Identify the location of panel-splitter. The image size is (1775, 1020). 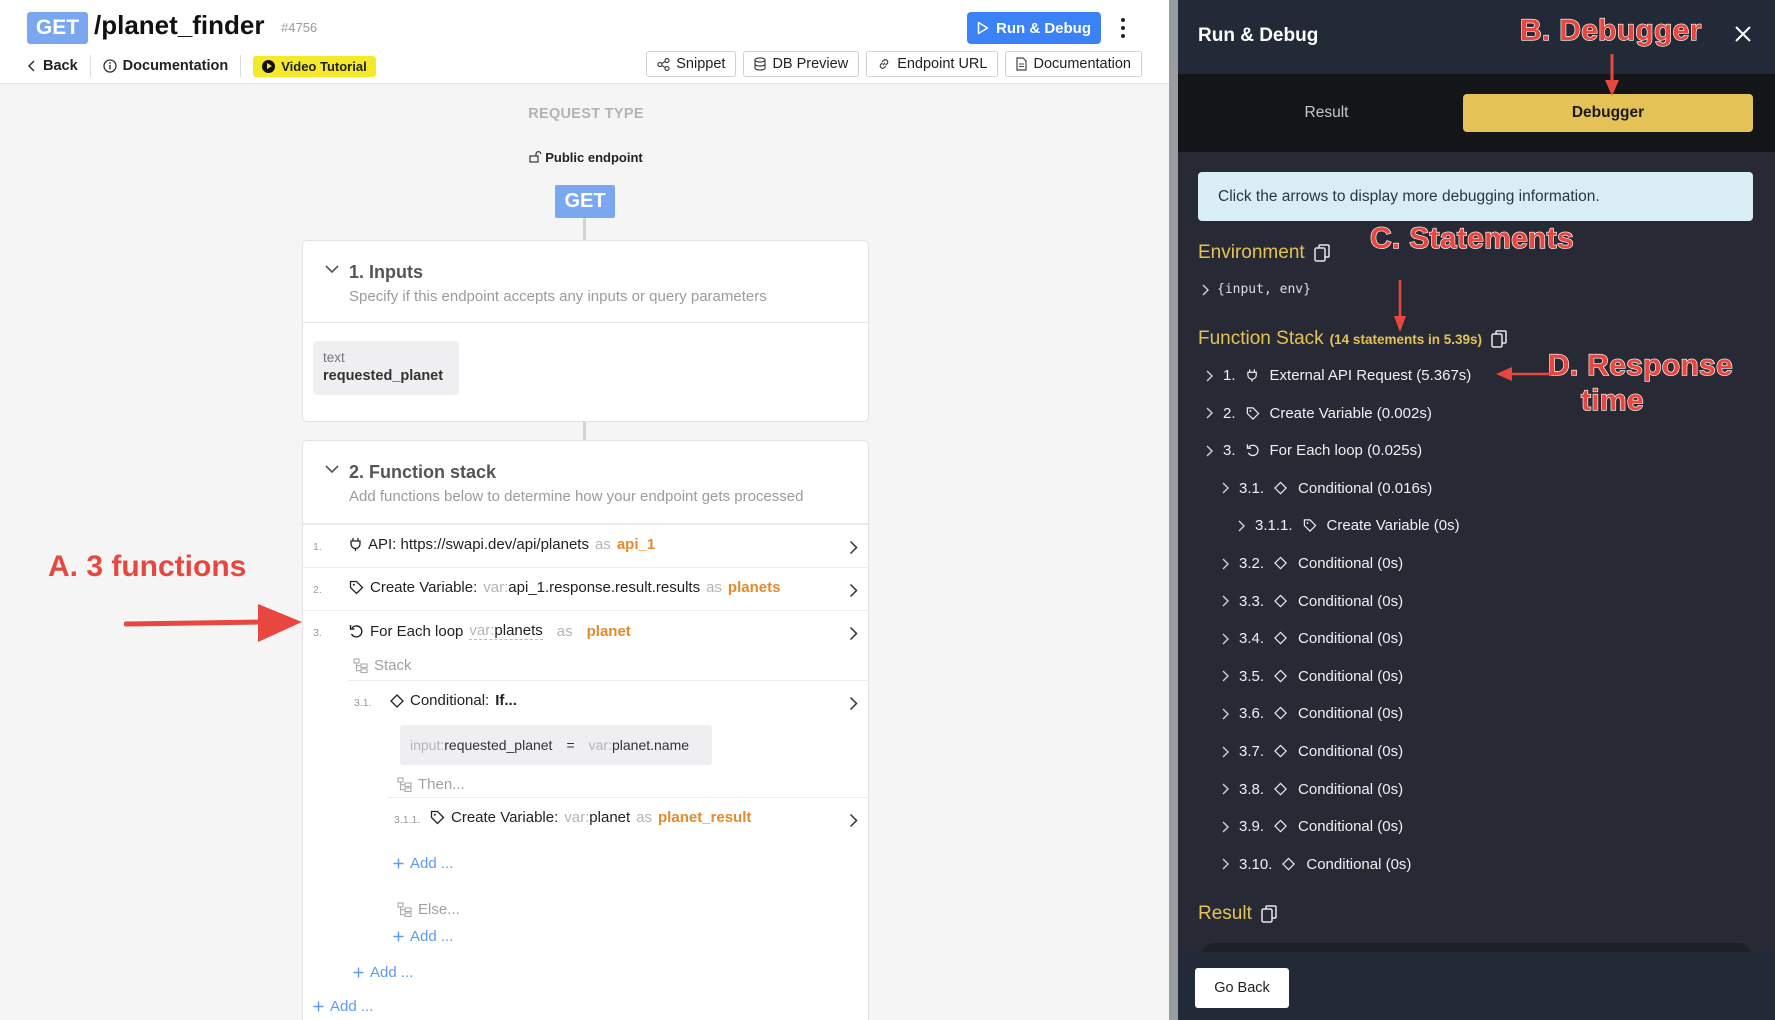
(1173, 510).